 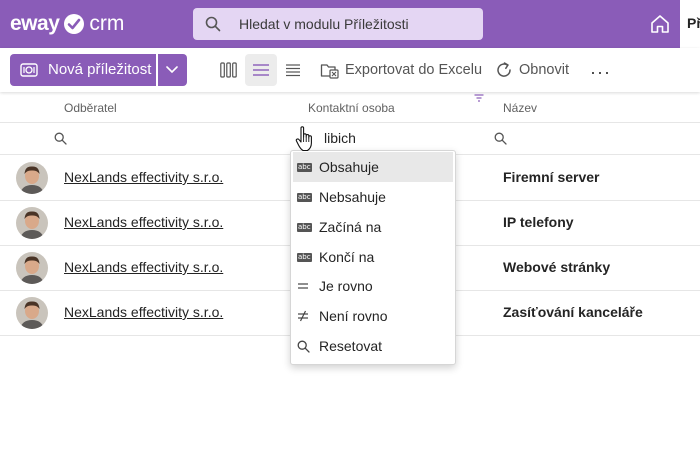 I want to click on export-icon, so click(x=329, y=71).